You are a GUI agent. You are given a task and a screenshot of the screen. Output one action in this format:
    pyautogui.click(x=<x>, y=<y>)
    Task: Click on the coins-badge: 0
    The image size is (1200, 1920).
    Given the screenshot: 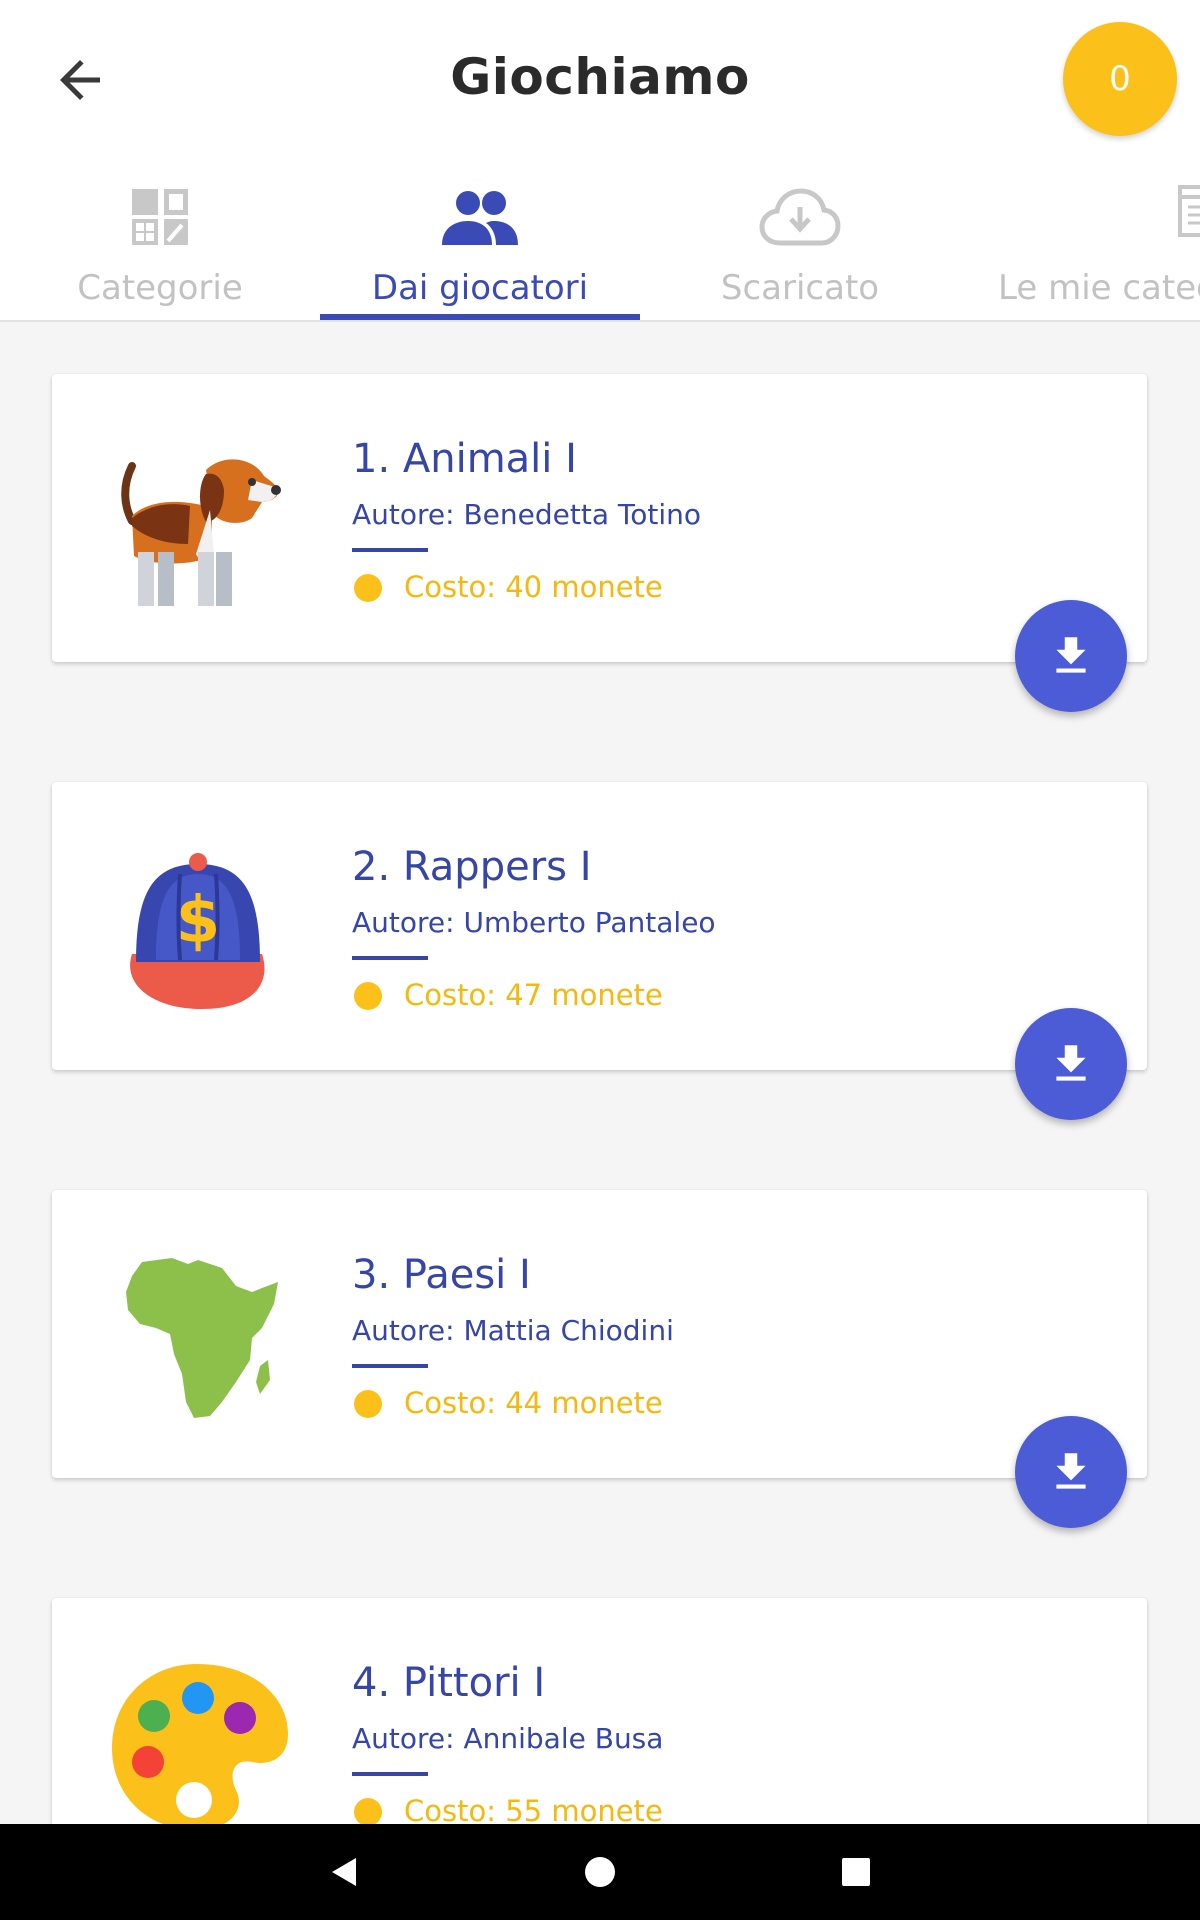 What is the action you would take?
    pyautogui.click(x=1120, y=79)
    